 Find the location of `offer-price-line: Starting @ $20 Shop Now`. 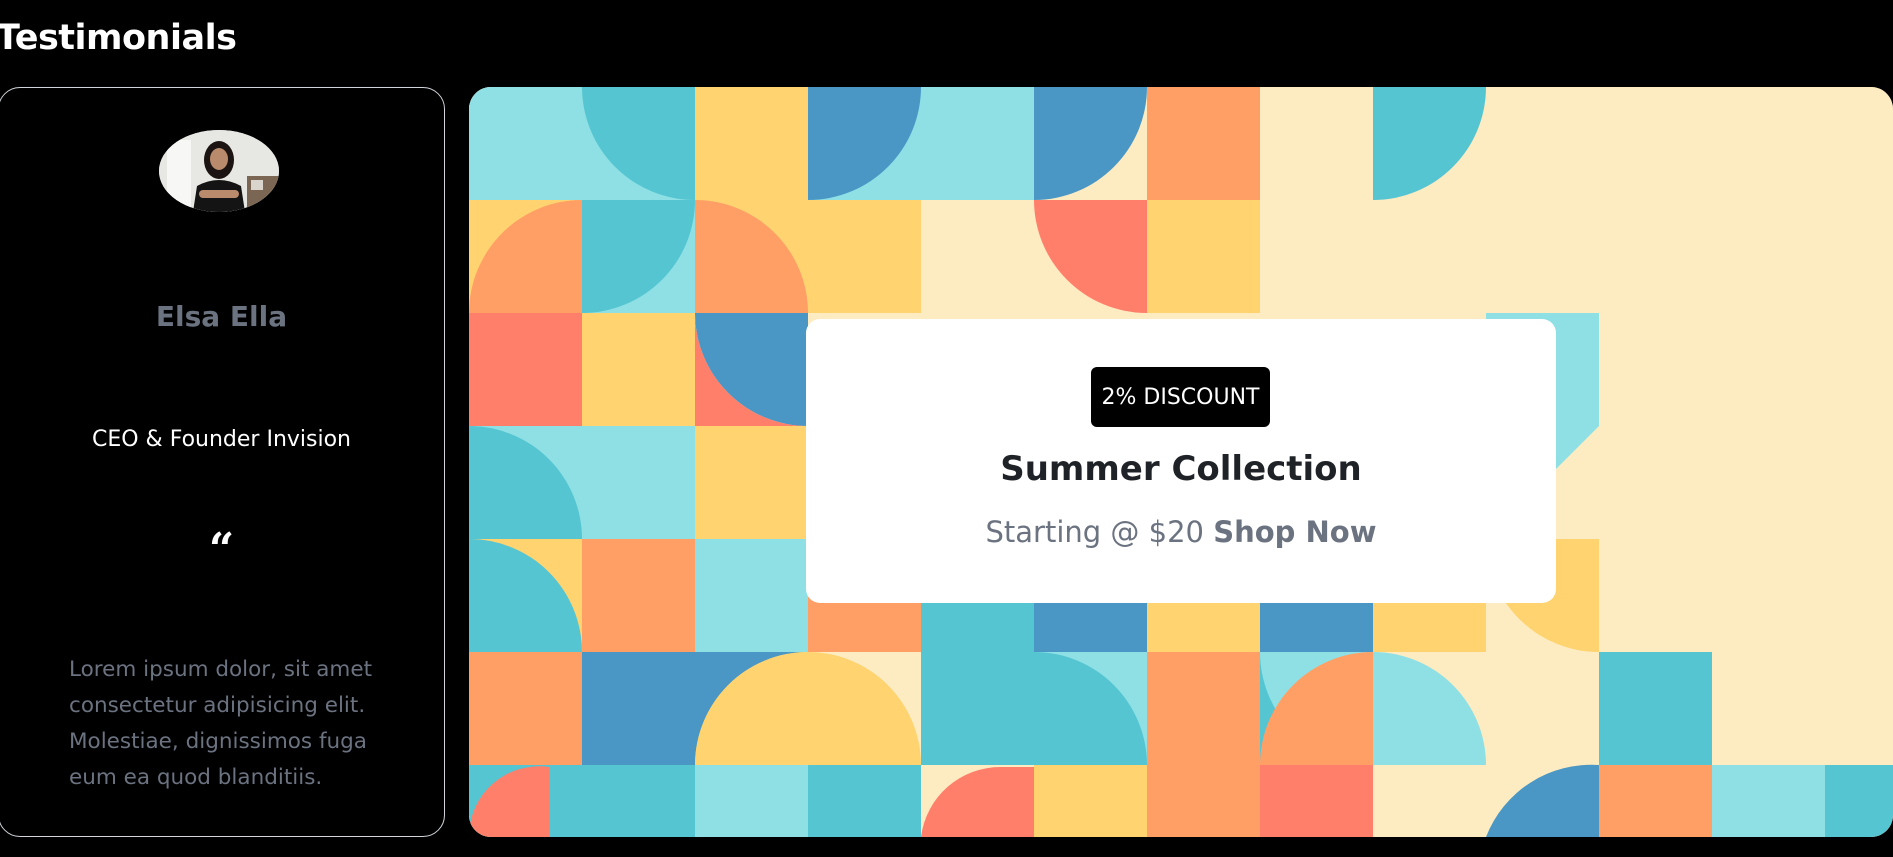

offer-price-line: Starting @ $20 Shop Now is located at coordinates (1181, 532).